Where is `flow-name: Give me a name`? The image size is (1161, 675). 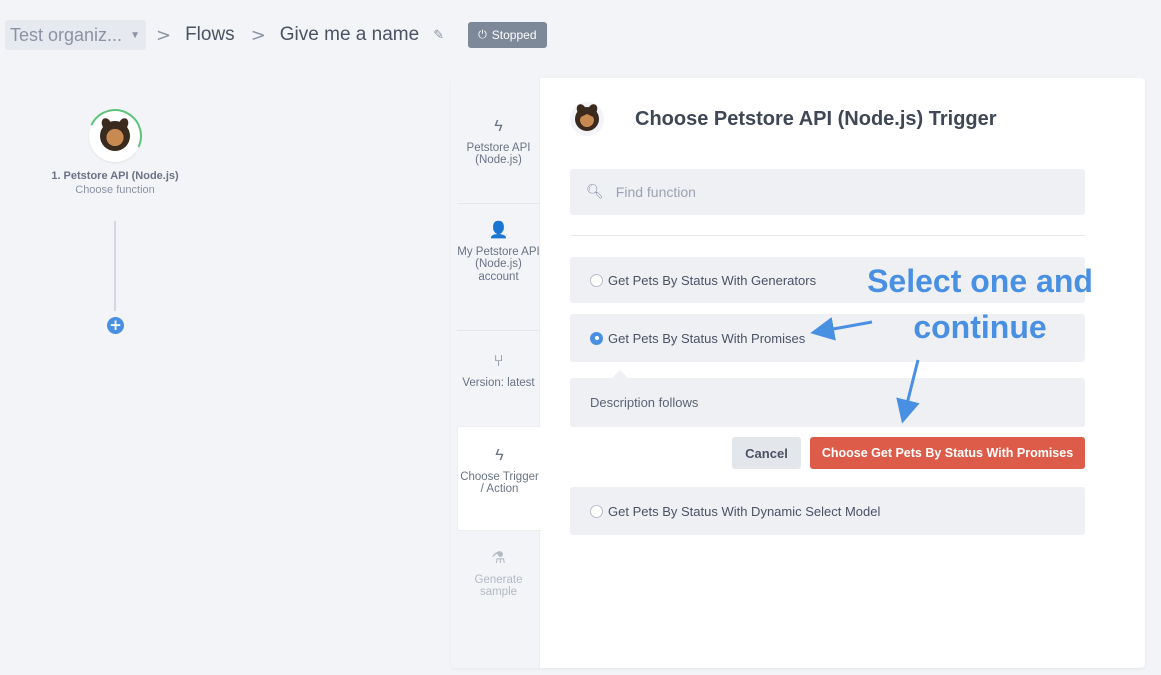
flow-name: Give me a name is located at coordinates (349, 34).